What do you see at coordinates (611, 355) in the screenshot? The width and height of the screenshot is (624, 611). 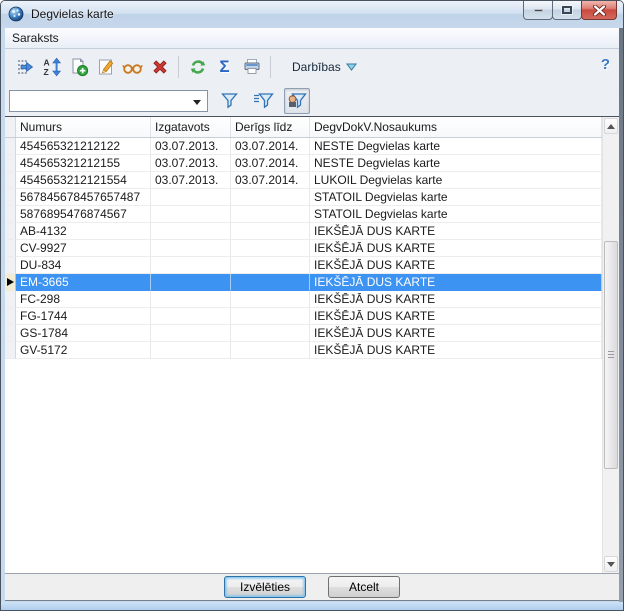 I see `scrollbar-thumb` at bounding box center [611, 355].